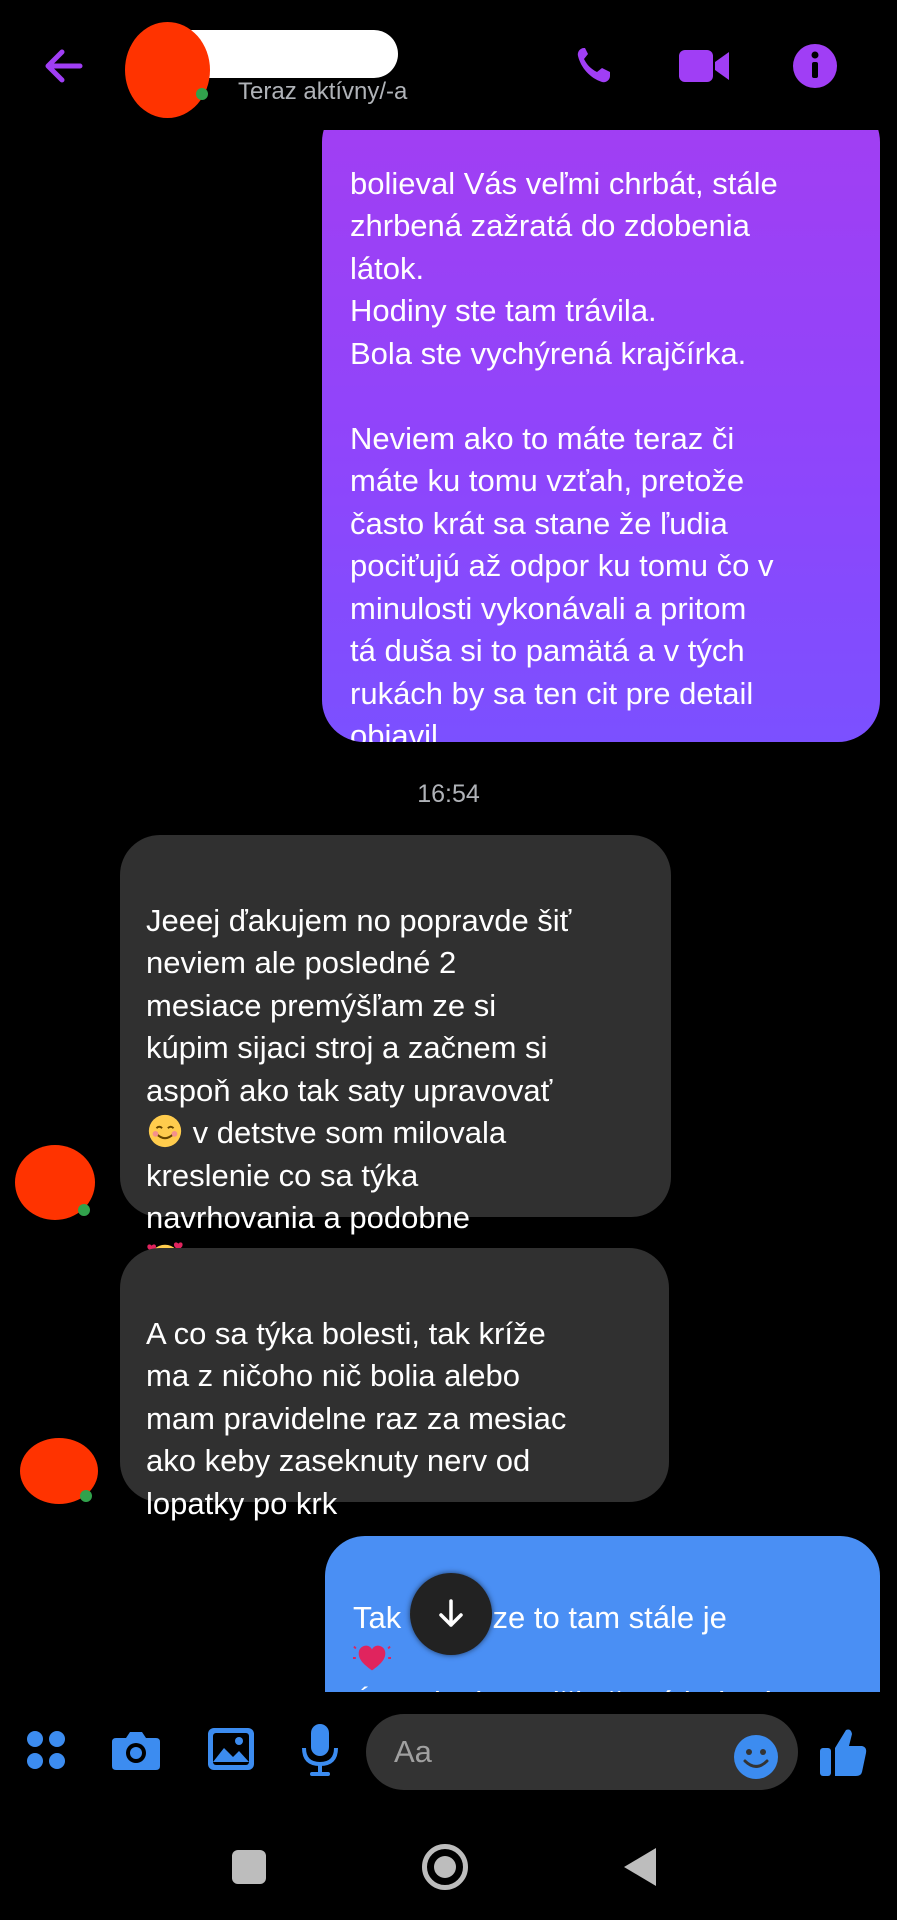 Image resolution: width=897 pixels, height=1920 pixels. What do you see at coordinates (231, 1749) in the screenshot?
I see `gallery-icon` at bounding box center [231, 1749].